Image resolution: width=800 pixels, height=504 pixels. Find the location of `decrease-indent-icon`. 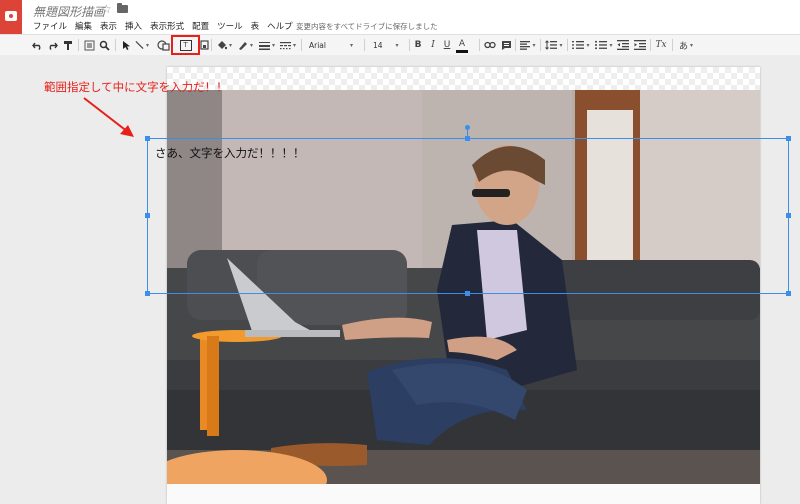

decrease-indent-icon is located at coordinates (623, 45).